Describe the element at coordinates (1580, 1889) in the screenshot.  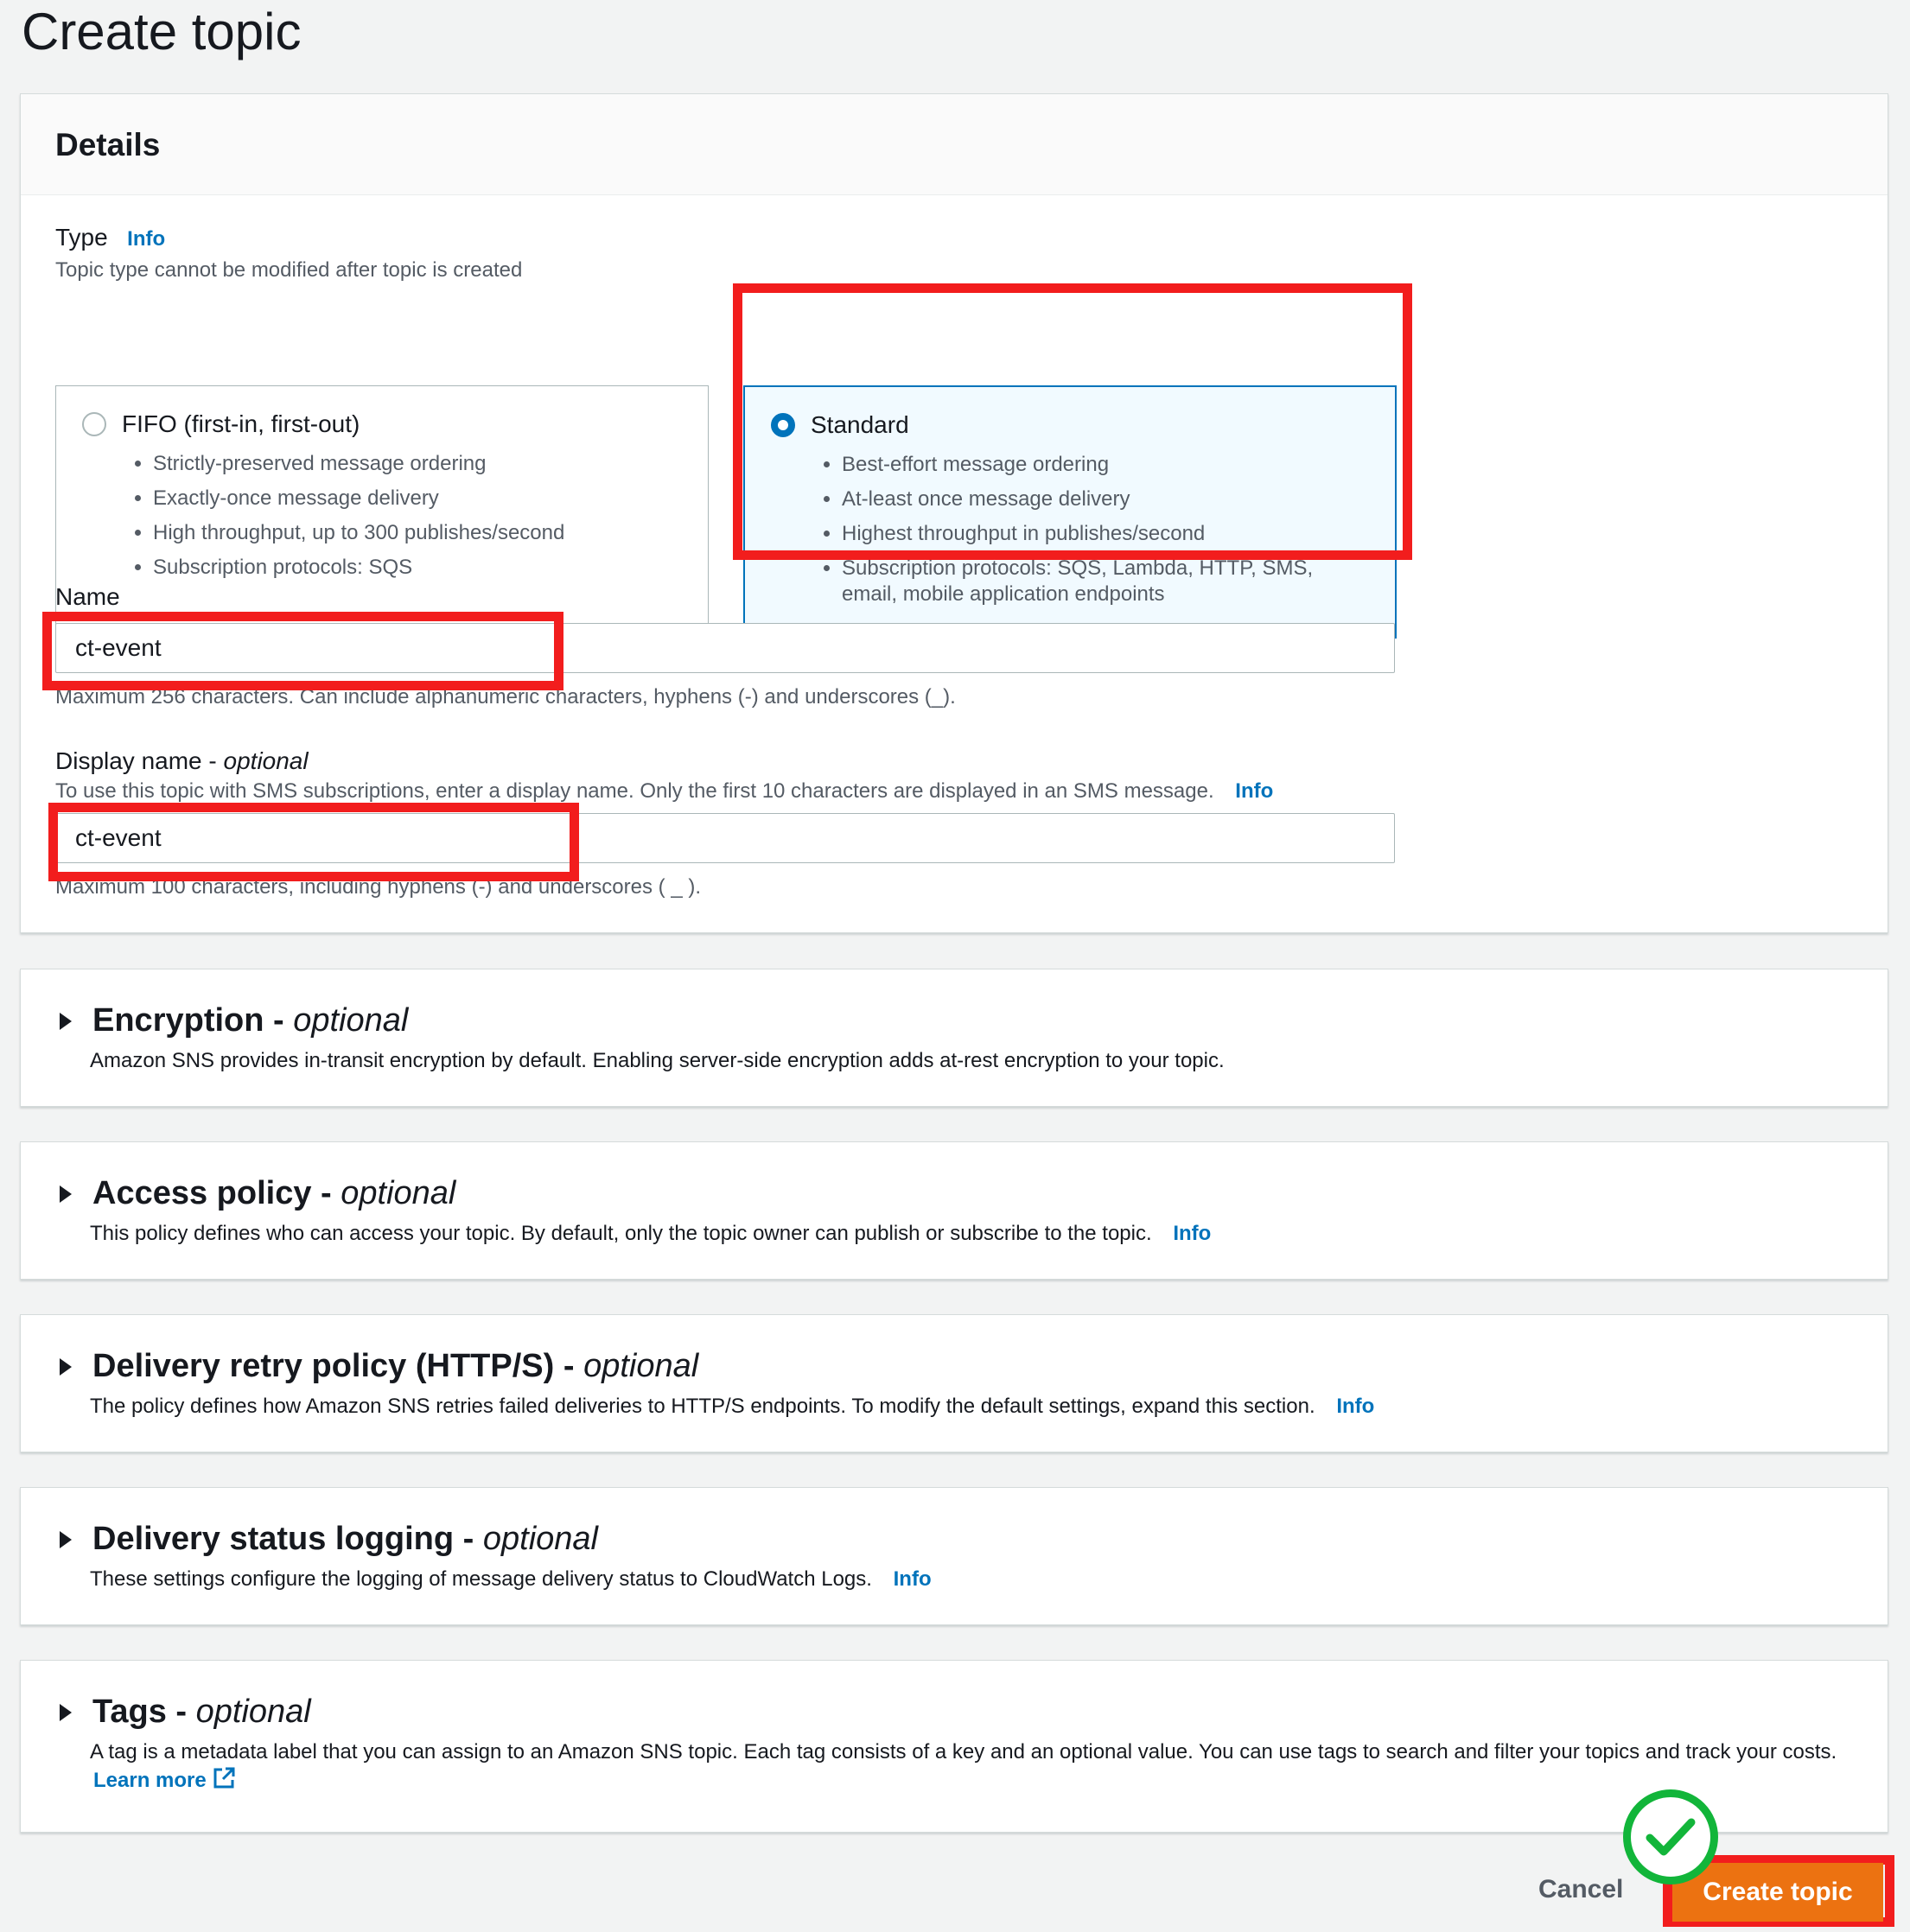
I see `cancel-button: Cancel` at that location.